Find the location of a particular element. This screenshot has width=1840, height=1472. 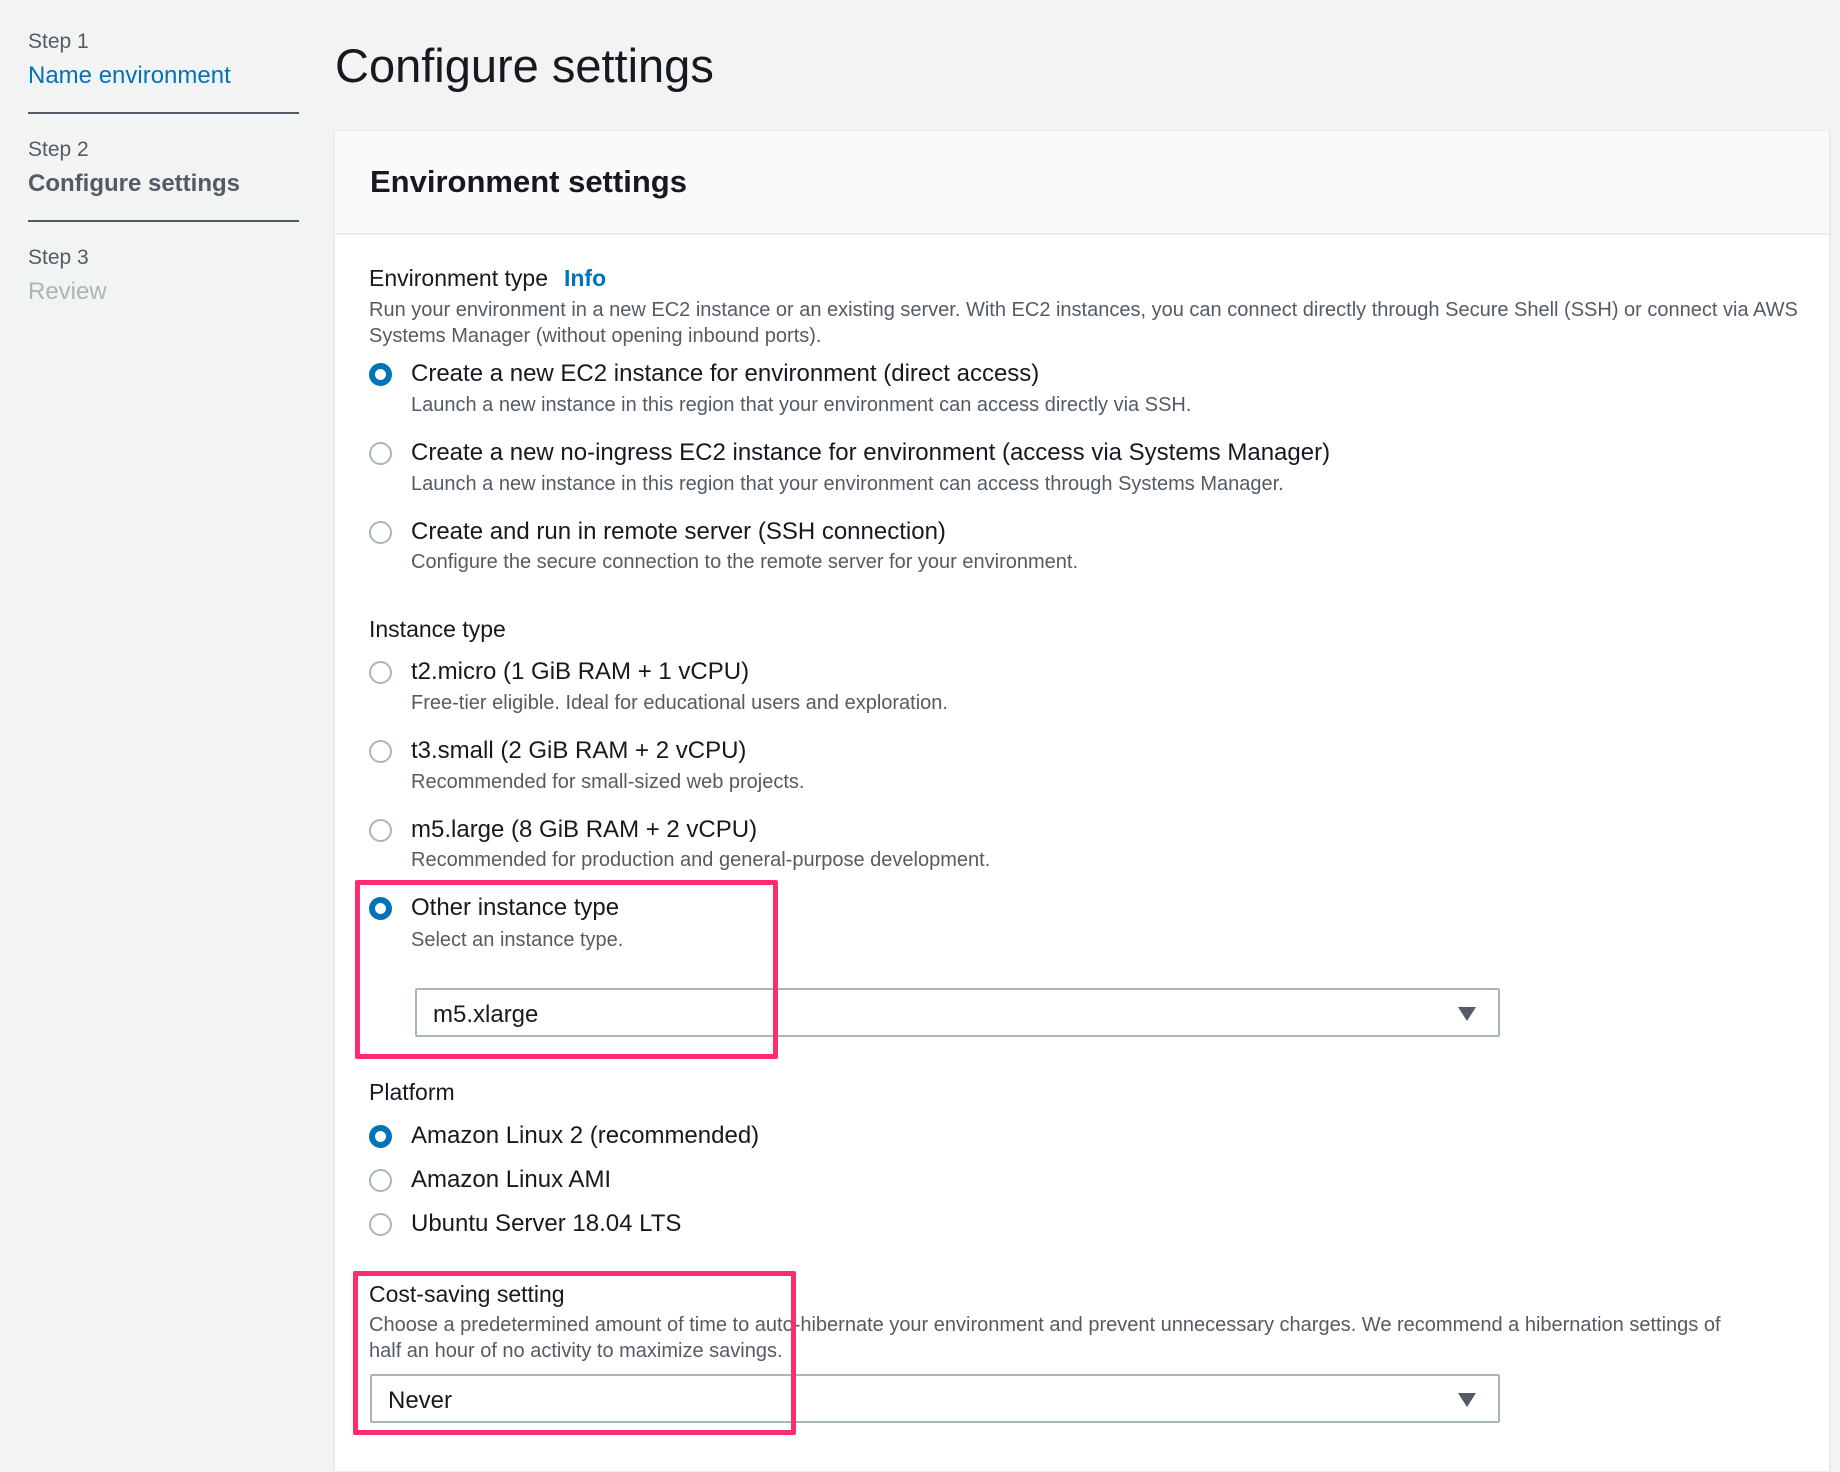

highlight-box-instance is located at coordinates (566, 969).